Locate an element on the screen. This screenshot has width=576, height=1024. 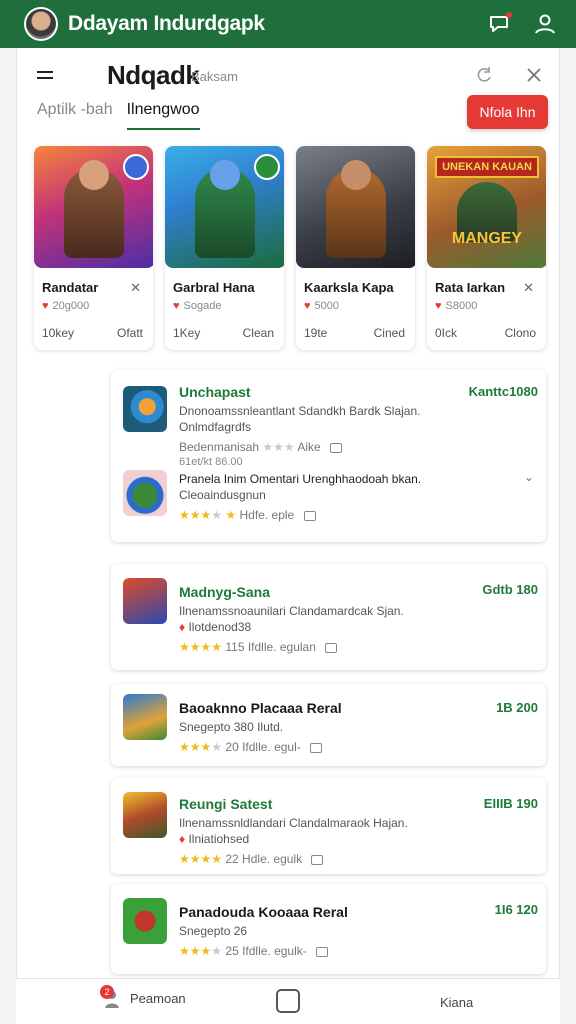
featured-left-stat: 19te is located at coordinates (316, 333).